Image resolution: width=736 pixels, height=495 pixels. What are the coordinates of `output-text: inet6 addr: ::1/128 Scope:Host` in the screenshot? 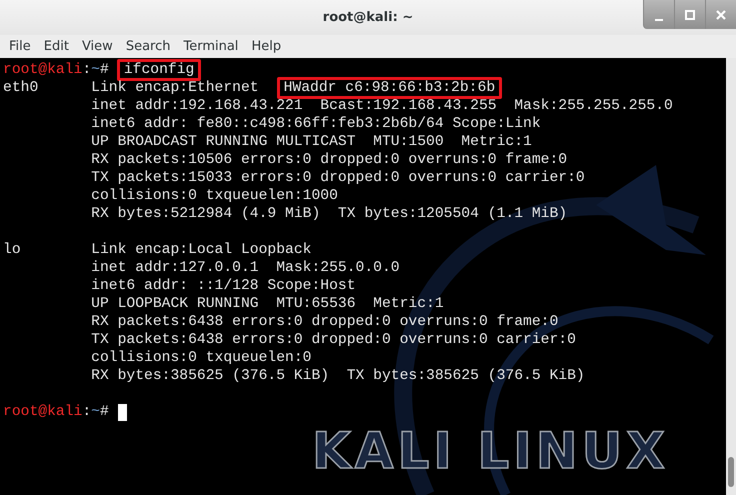 It's located at (223, 286).